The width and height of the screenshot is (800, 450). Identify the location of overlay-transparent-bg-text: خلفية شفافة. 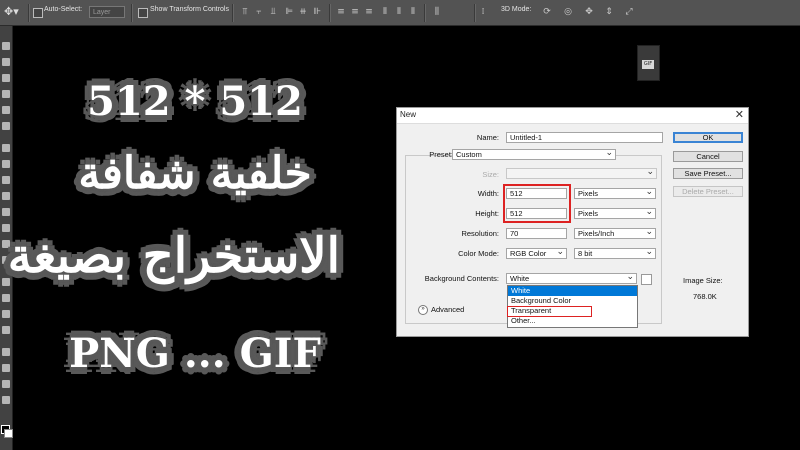
(195, 173).